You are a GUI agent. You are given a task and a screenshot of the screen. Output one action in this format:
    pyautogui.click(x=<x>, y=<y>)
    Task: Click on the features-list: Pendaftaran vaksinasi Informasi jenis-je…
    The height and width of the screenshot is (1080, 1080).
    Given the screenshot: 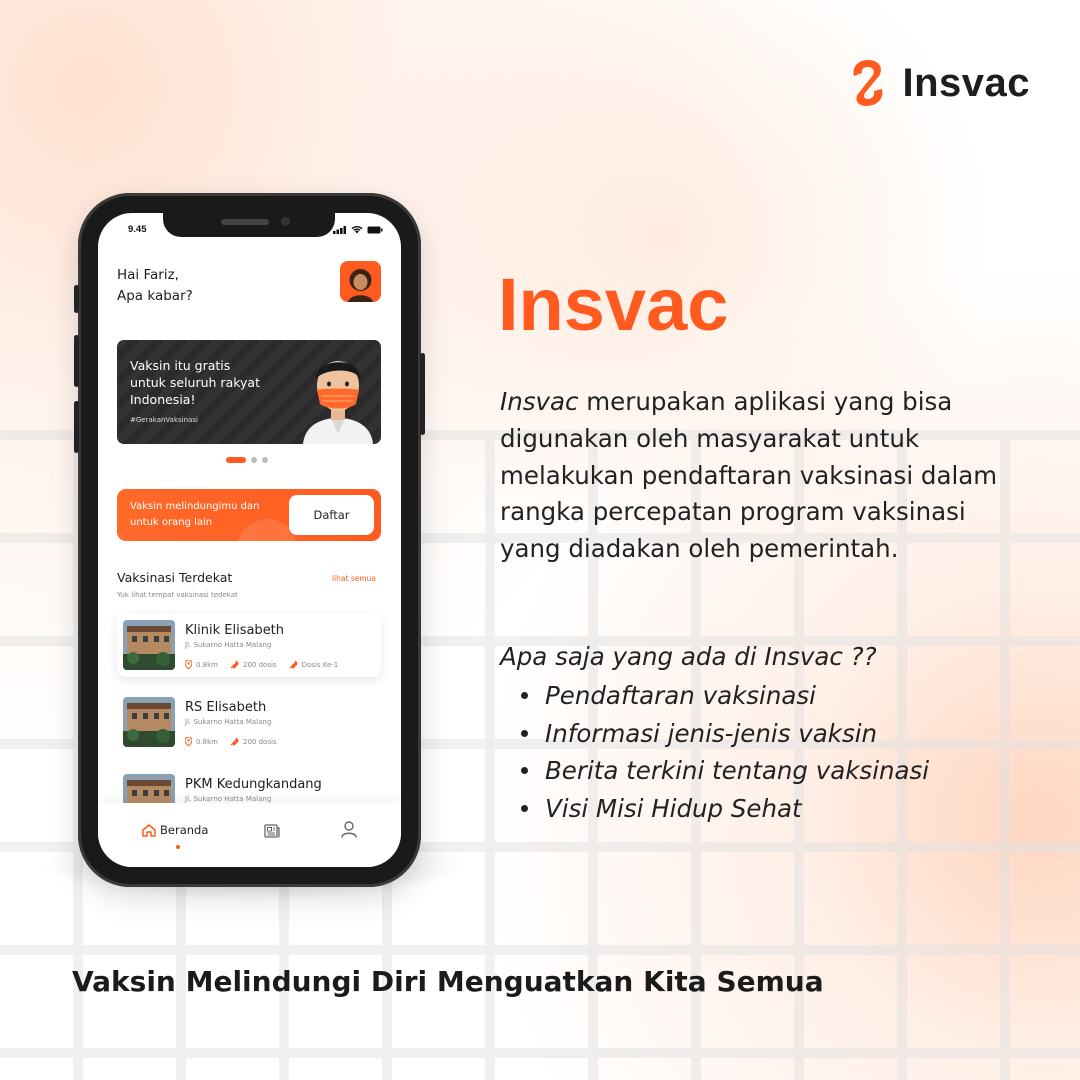 What is the action you would take?
    pyautogui.click(x=724, y=752)
    